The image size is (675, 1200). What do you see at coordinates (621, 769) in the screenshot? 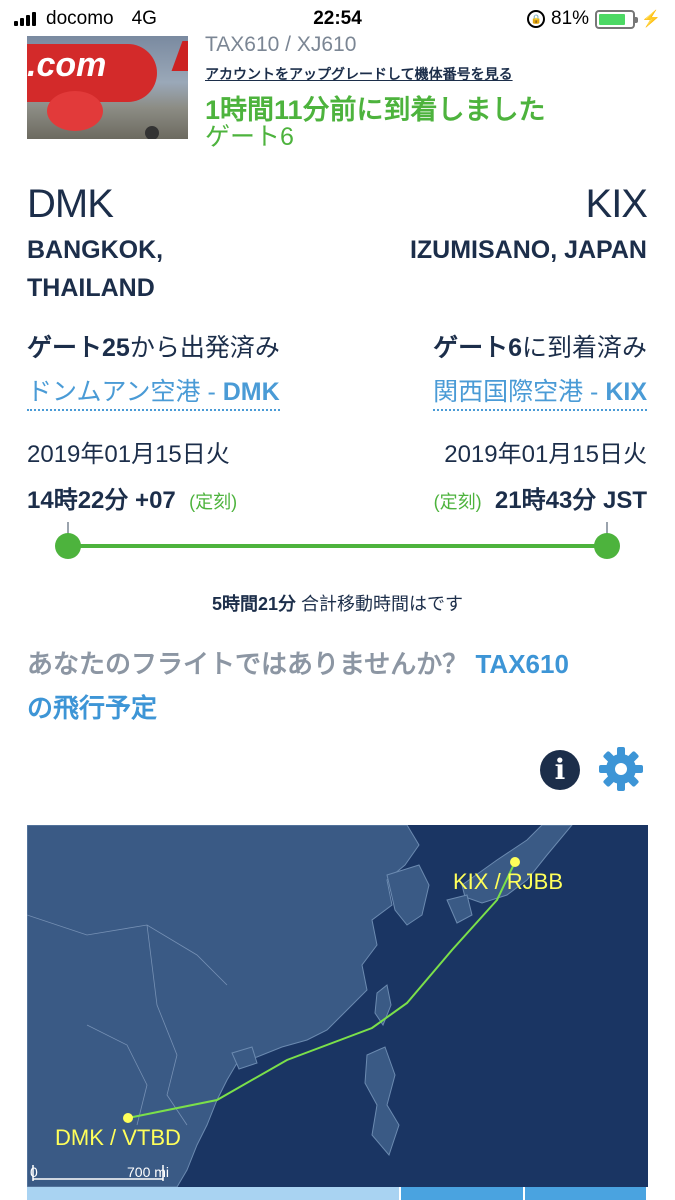
I see `gear-icon` at bounding box center [621, 769].